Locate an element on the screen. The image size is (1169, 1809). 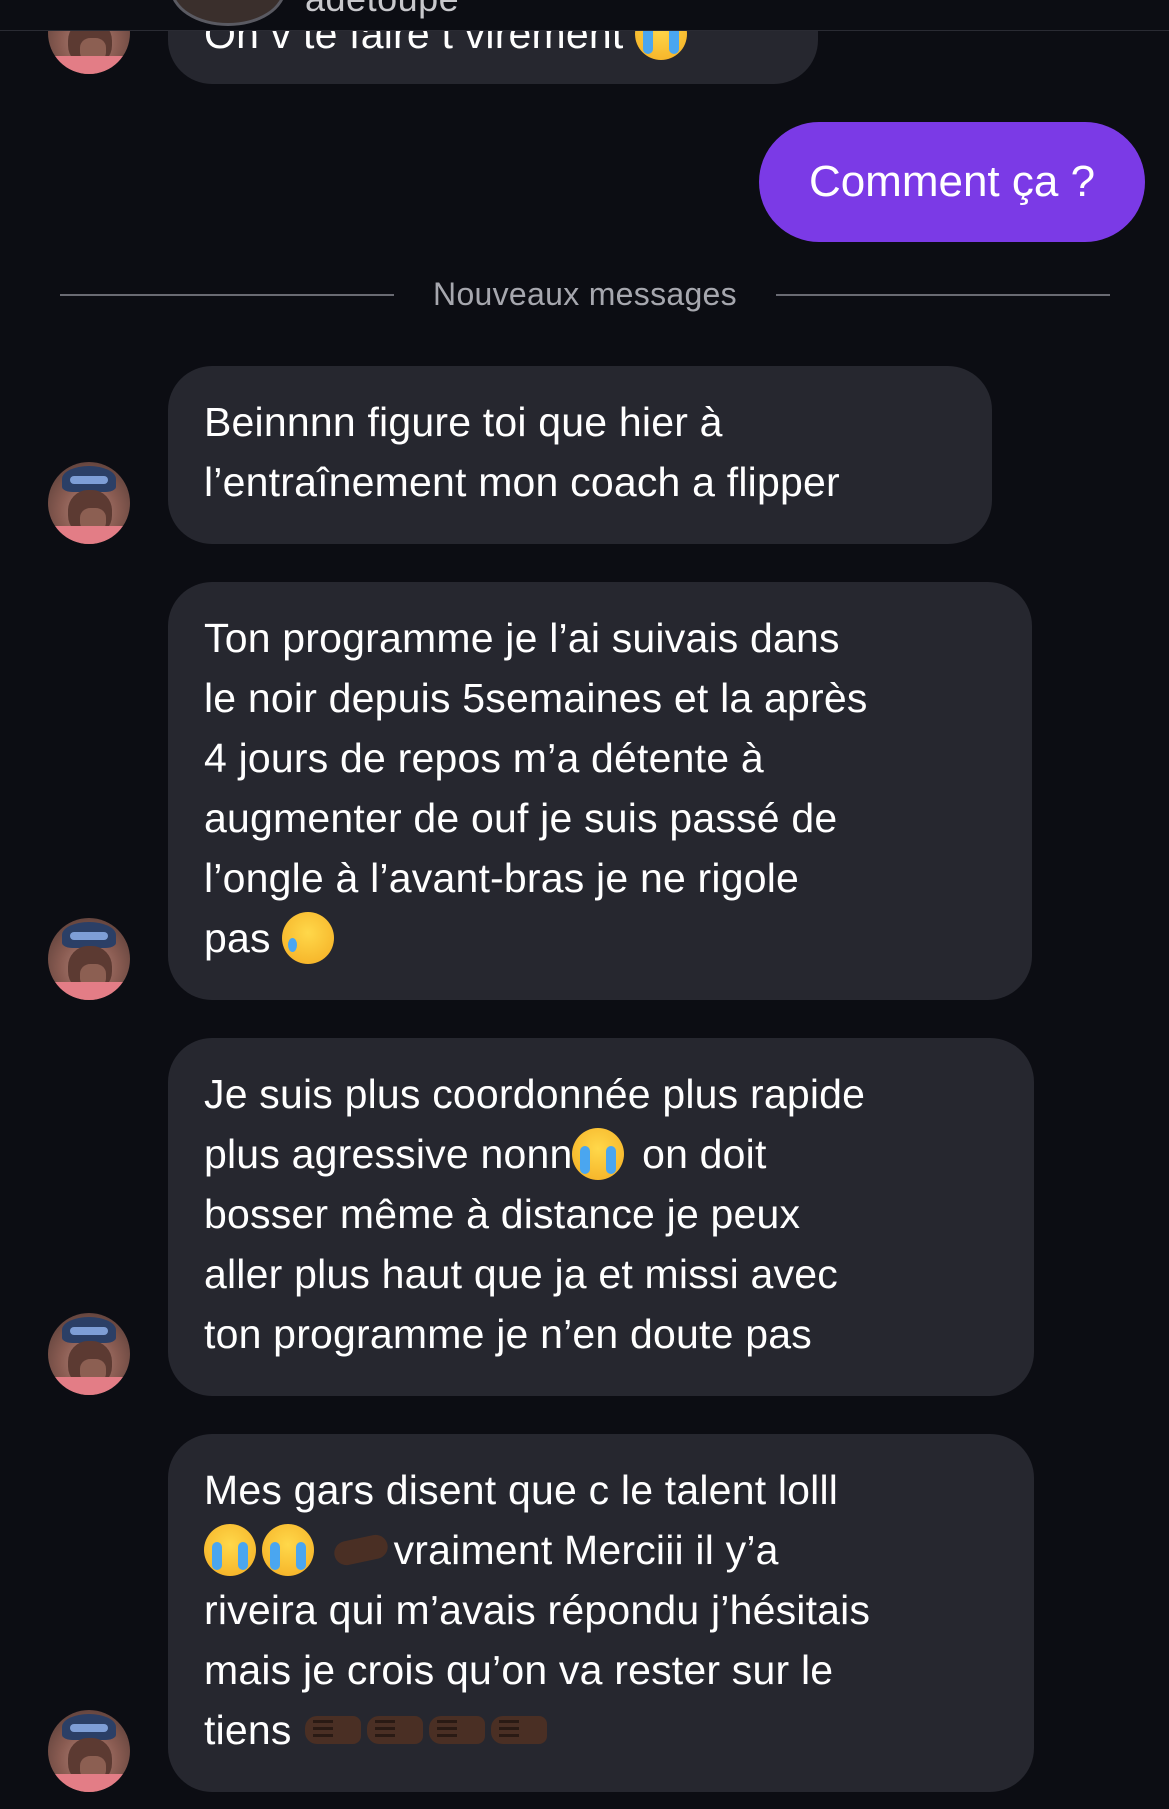
new-messages-divider: Nouveaux messages is located at coordinates (585, 295).